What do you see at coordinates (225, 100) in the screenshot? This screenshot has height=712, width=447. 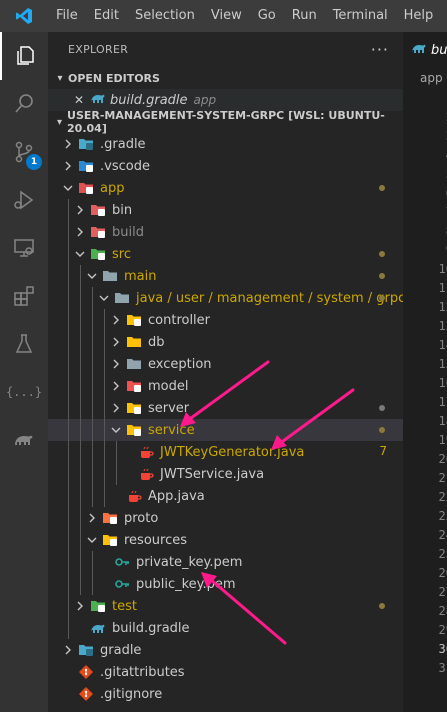 I see `open-editor-item: ✕ build.gradle app` at bounding box center [225, 100].